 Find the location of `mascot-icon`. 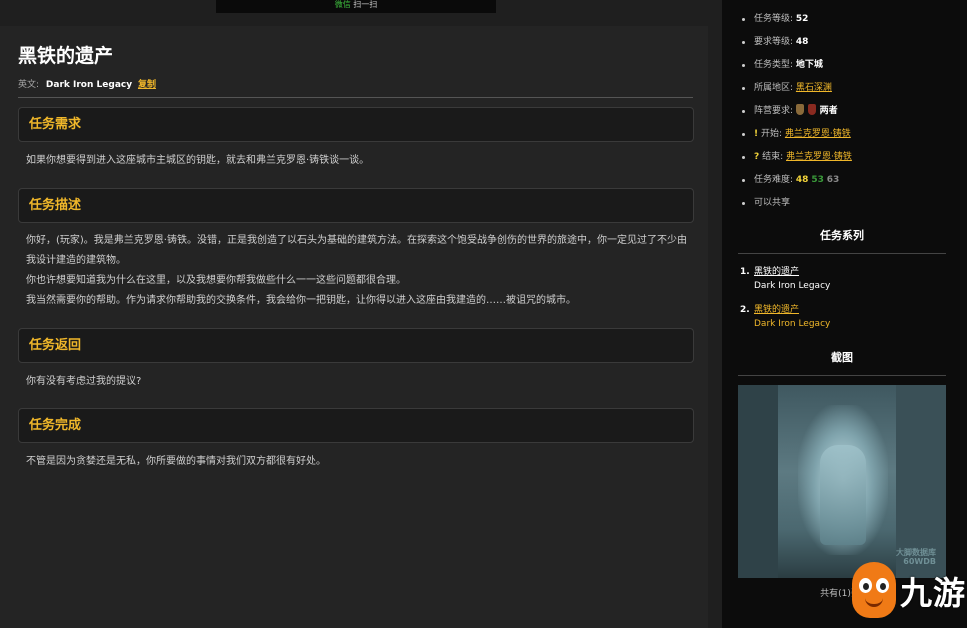

mascot-icon is located at coordinates (874, 590).